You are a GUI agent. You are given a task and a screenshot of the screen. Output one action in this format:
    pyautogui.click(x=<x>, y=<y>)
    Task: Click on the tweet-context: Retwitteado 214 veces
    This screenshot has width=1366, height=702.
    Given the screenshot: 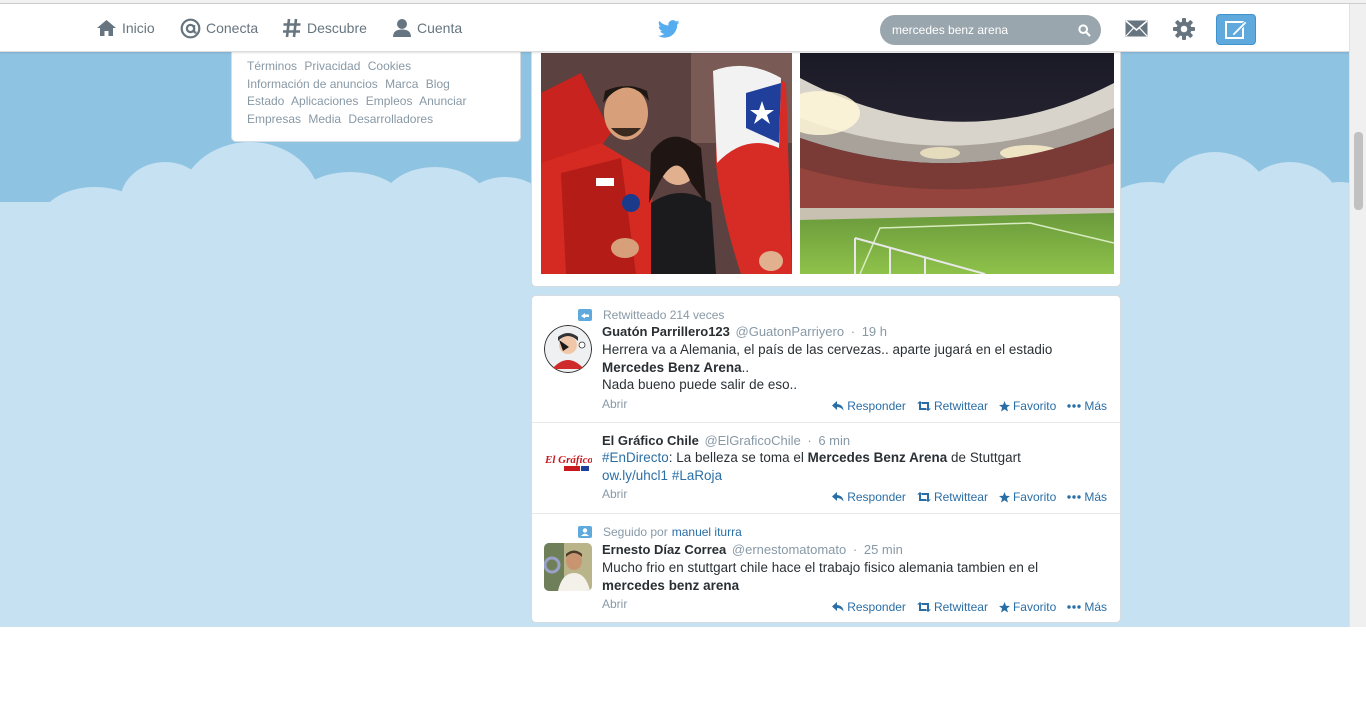 What is the action you would take?
    pyautogui.click(x=651, y=315)
    